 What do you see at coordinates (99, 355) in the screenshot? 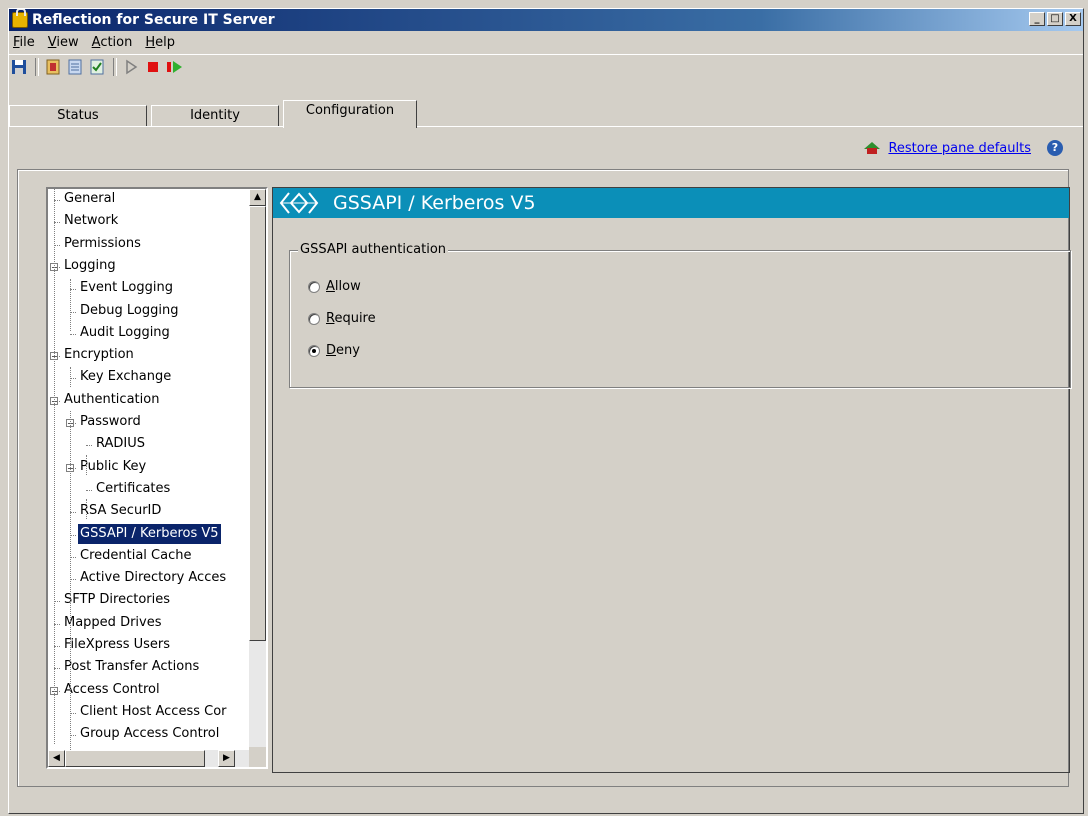
I see `tree-item: Encryption` at bounding box center [99, 355].